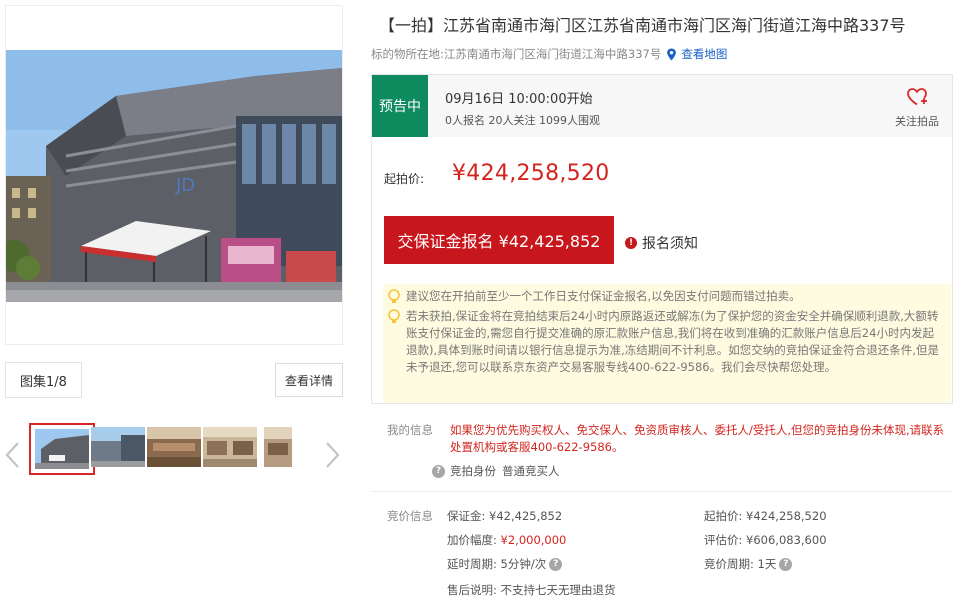 The image size is (960, 610). I want to click on deposit-label: 保证金:, so click(466, 516).